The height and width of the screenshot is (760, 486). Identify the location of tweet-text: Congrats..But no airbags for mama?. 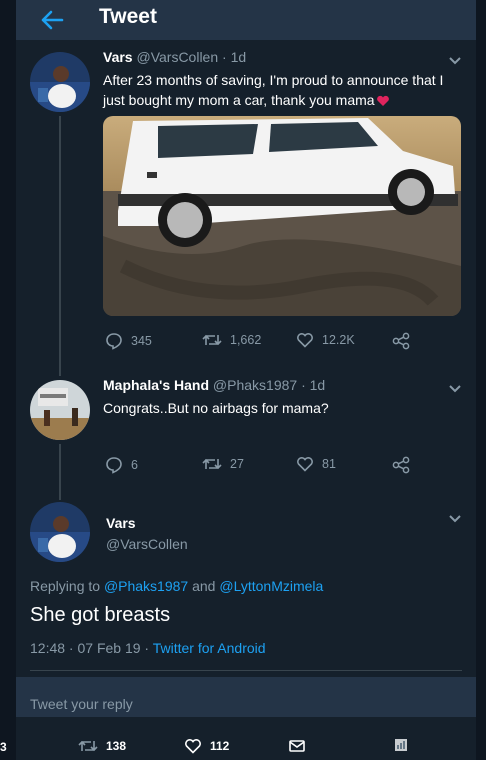
(216, 408).